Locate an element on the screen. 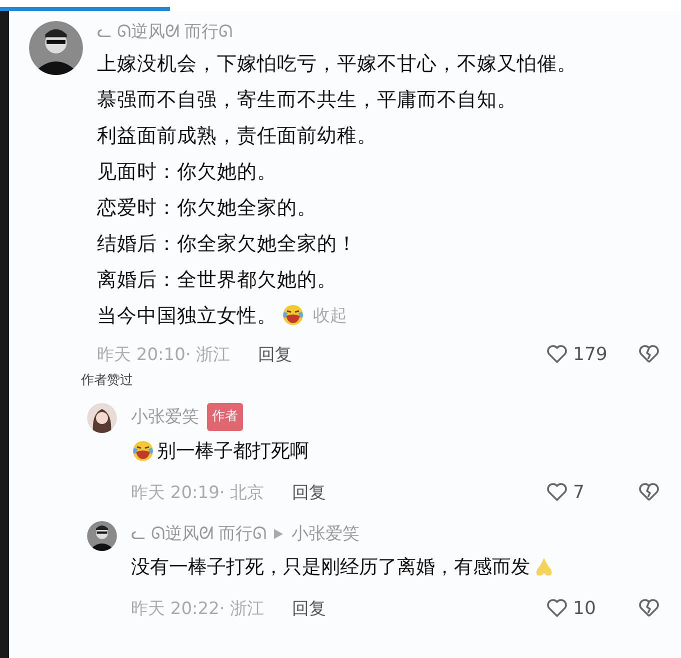 Image resolution: width=681 pixels, height=658 pixels. comment-text: 当今中国独立女性。 is located at coordinates (187, 315).